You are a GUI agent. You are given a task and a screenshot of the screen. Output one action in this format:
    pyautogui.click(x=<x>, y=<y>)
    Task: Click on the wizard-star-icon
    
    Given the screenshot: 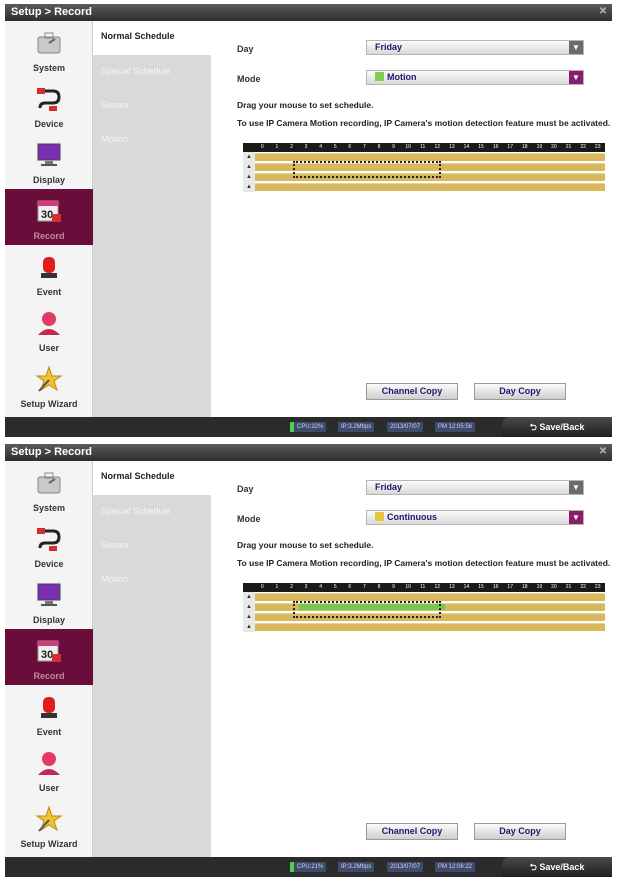 What is the action you would take?
    pyautogui.click(x=49, y=818)
    